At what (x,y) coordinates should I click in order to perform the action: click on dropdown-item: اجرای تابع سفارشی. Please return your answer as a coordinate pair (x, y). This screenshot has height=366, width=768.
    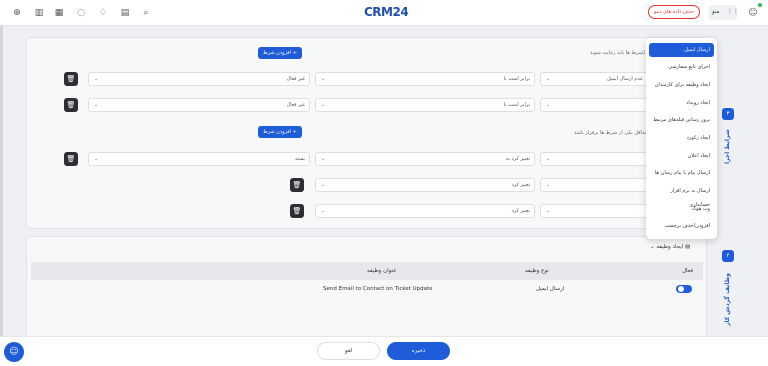
    Looking at the image, I should click on (681, 67).